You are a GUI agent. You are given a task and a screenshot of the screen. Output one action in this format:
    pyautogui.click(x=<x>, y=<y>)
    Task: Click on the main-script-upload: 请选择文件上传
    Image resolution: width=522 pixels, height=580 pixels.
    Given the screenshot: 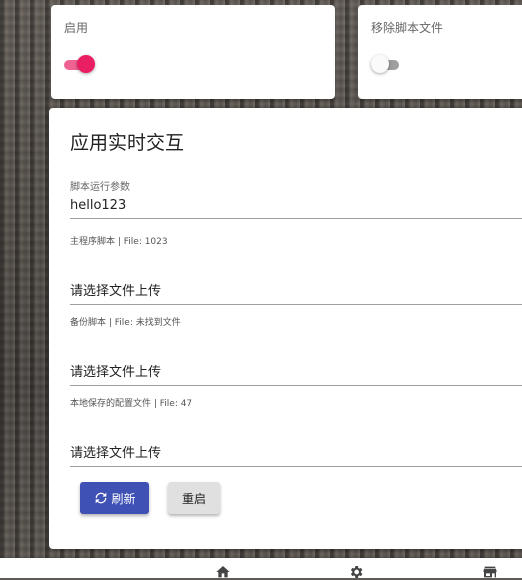 What is the action you would take?
    pyautogui.click(x=296, y=290)
    